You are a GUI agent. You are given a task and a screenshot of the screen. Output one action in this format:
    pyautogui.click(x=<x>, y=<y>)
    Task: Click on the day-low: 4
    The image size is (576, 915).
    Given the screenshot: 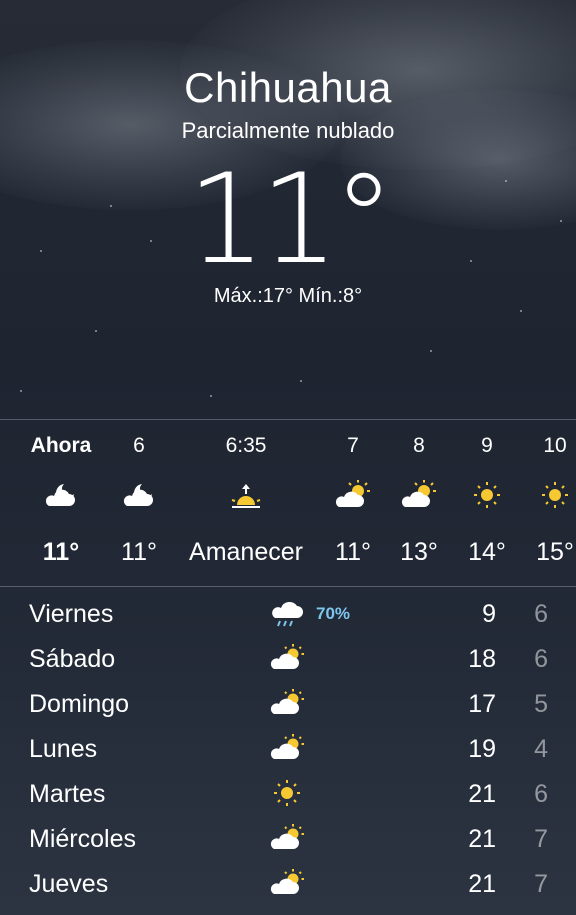 What is the action you would take?
    pyautogui.click(x=541, y=749)
    